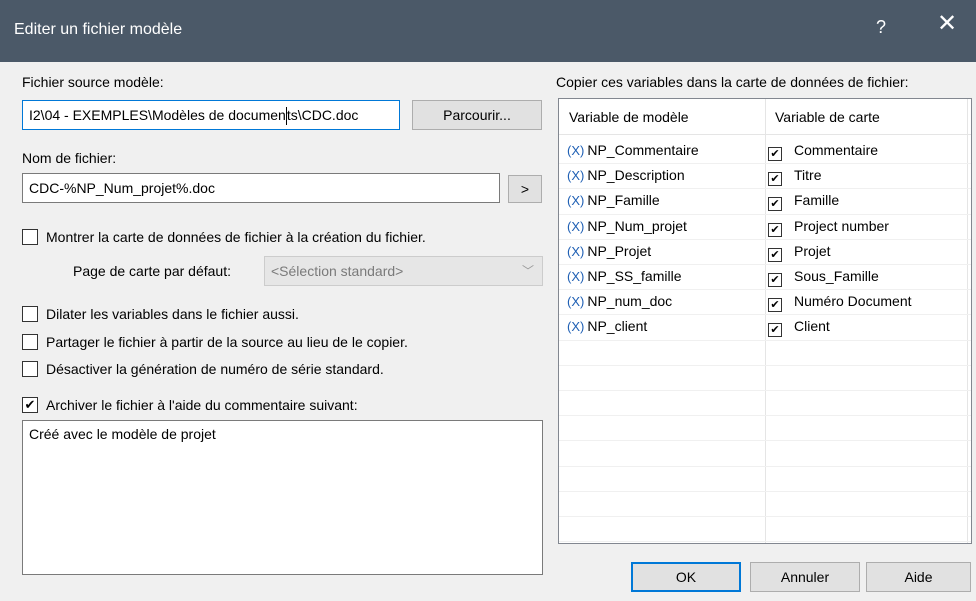 The width and height of the screenshot is (976, 601). I want to click on title-bar: Editer un fichier modèle ? ✕, so click(488, 31).